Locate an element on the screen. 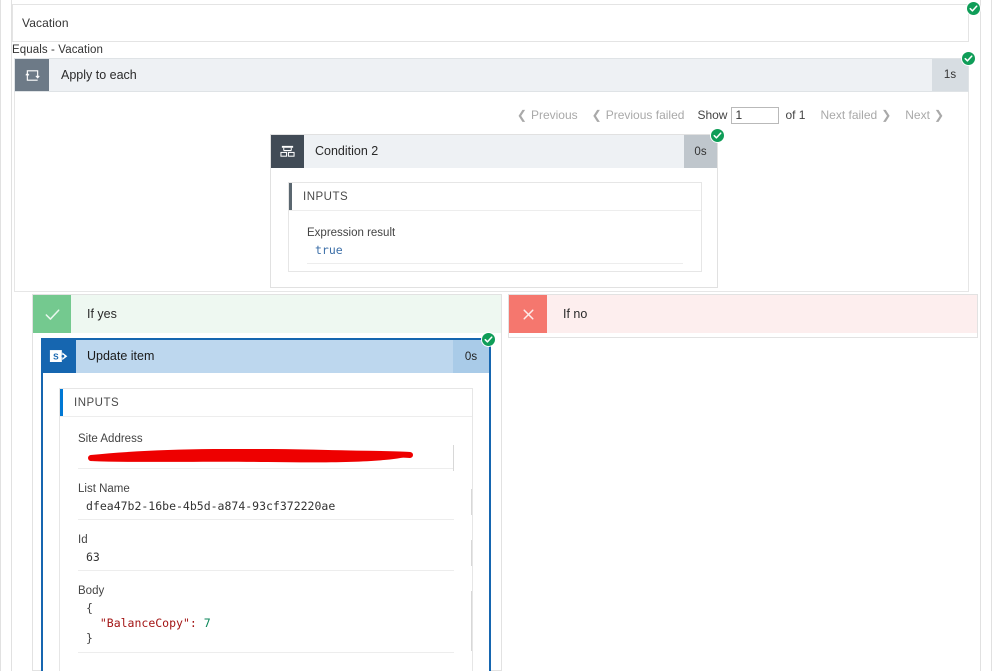 This screenshot has width=992, height=671. update-item-title: Update item is located at coordinates (121, 356).